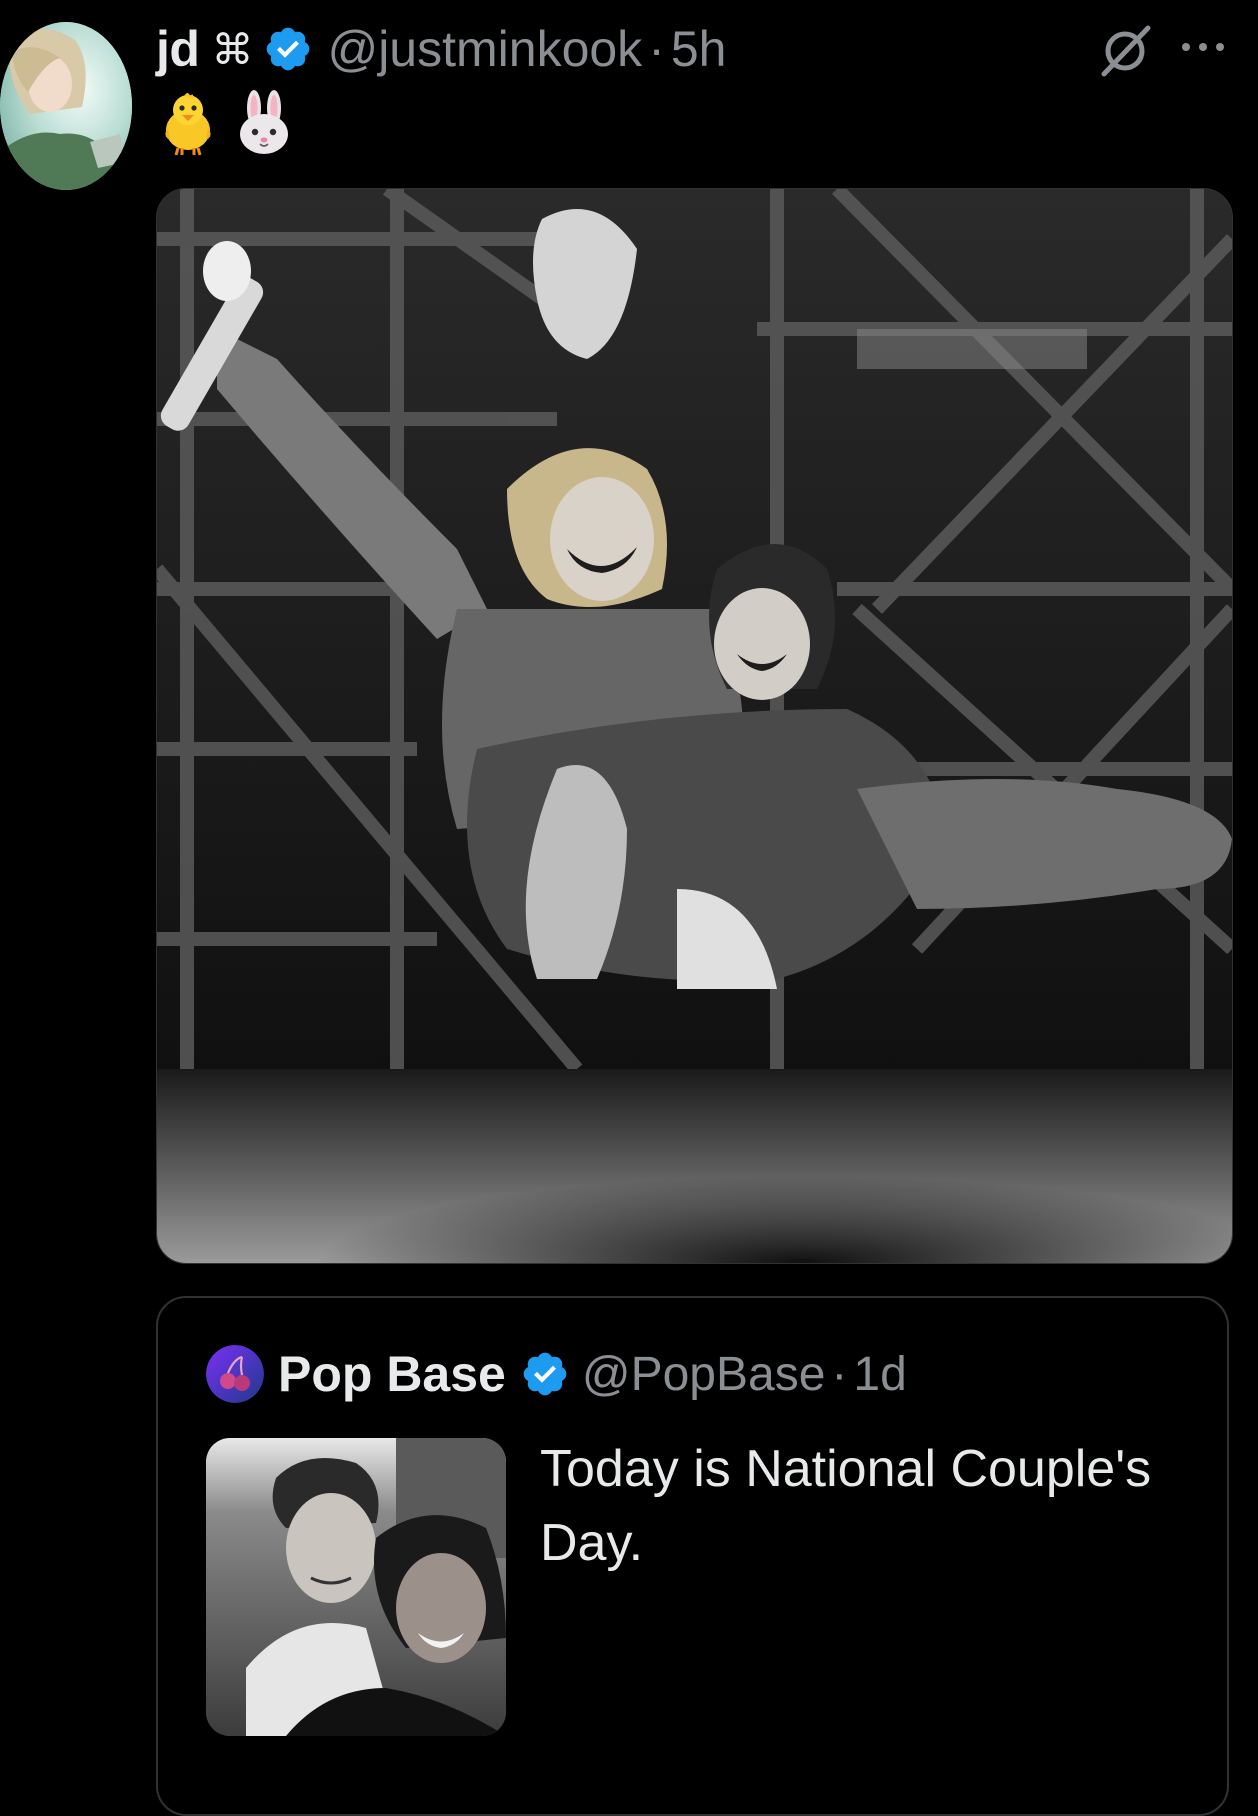  I want to click on post-timestamp: 5h, so click(699, 49).